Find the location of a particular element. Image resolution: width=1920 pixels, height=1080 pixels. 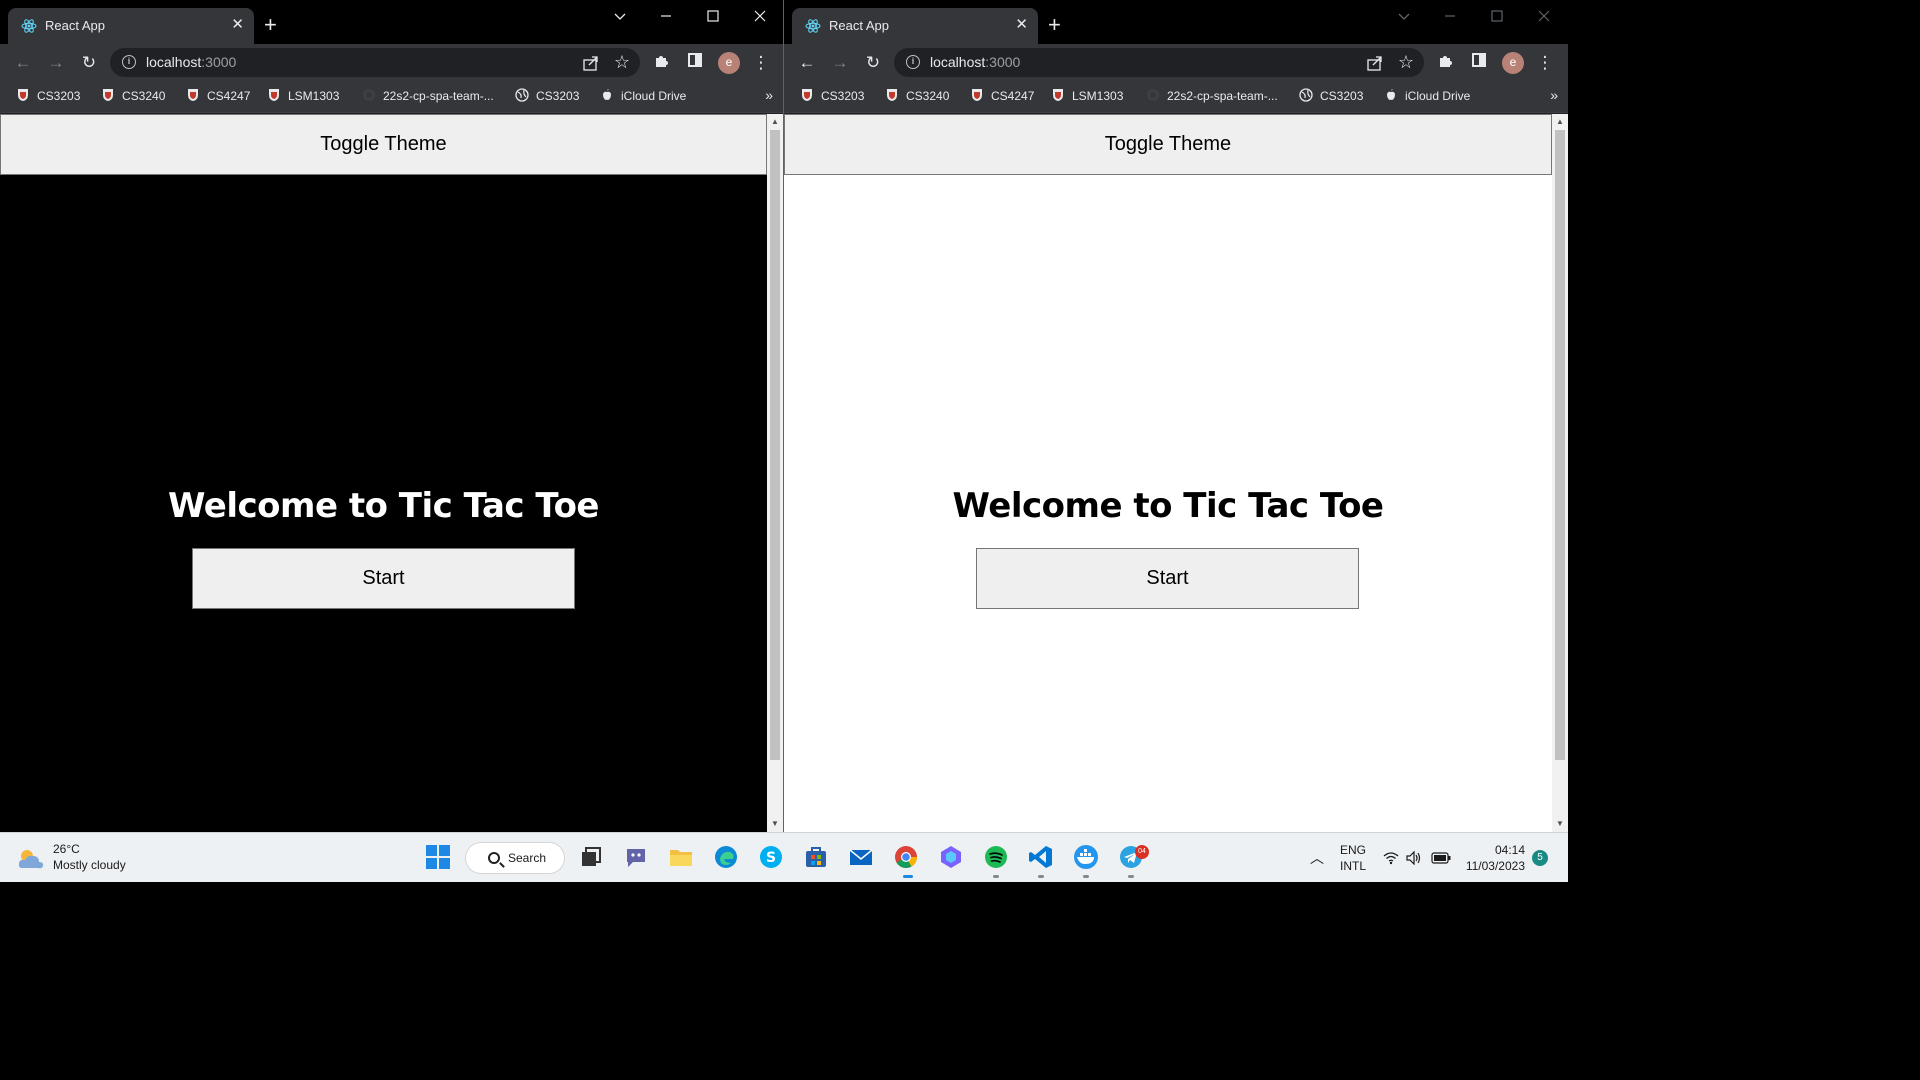

teams-chat-icon is located at coordinates (636, 857).